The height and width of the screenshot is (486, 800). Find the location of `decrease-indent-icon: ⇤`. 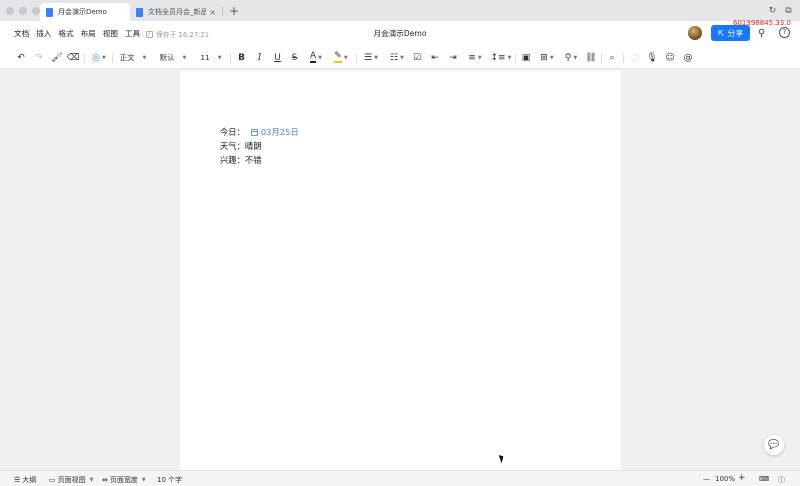

decrease-indent-icon: ⇤ is located at coordinates (435, 57).